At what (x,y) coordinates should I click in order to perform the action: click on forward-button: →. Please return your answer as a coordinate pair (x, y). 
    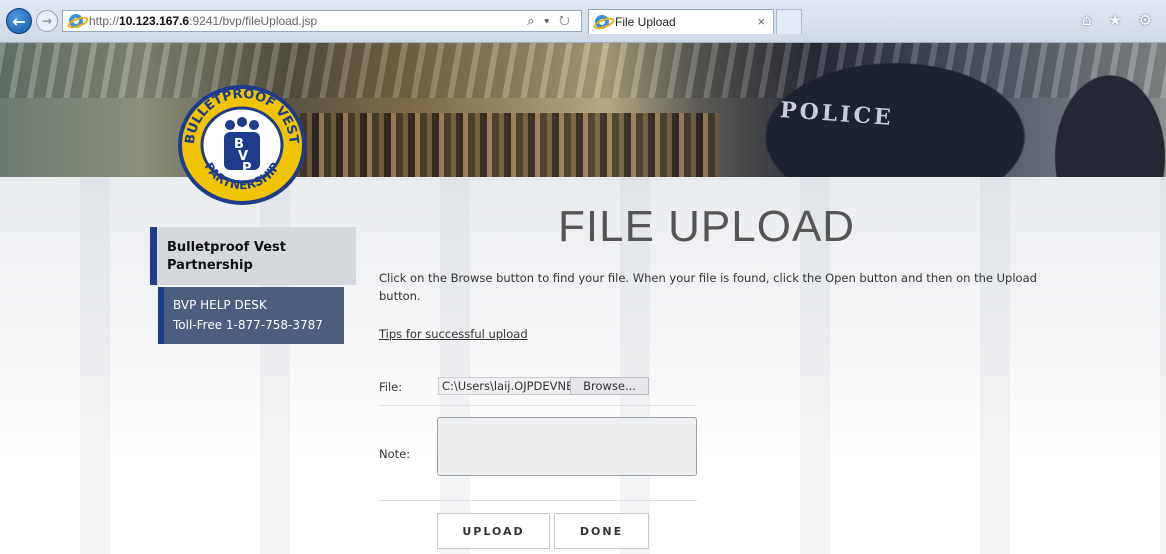
    Looking at the image, I should click on (47, 21).